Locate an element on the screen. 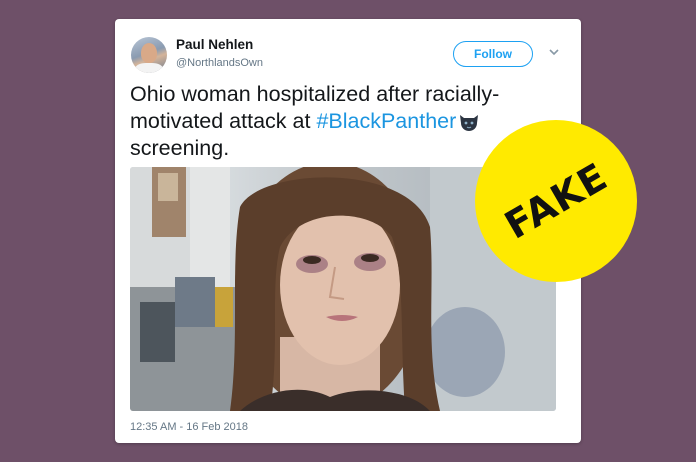 Image resolution: width=696 pixels, height=462 pixels. tweet-text-line-3: screening. is located at coordinates (180, 148).